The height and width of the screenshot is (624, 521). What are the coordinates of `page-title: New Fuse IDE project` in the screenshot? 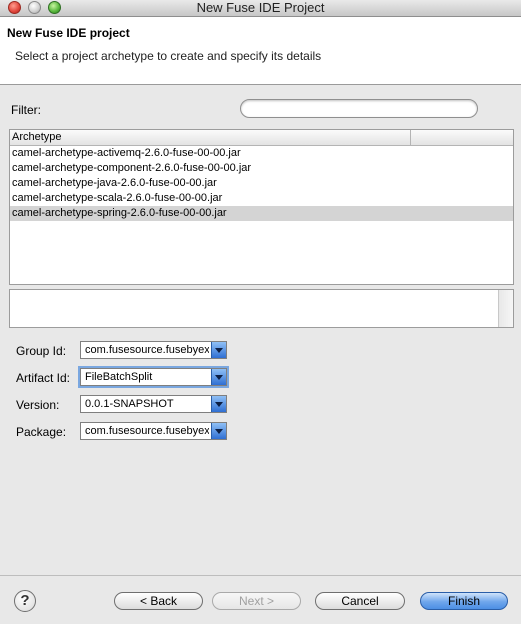 It's located at (68, 33).